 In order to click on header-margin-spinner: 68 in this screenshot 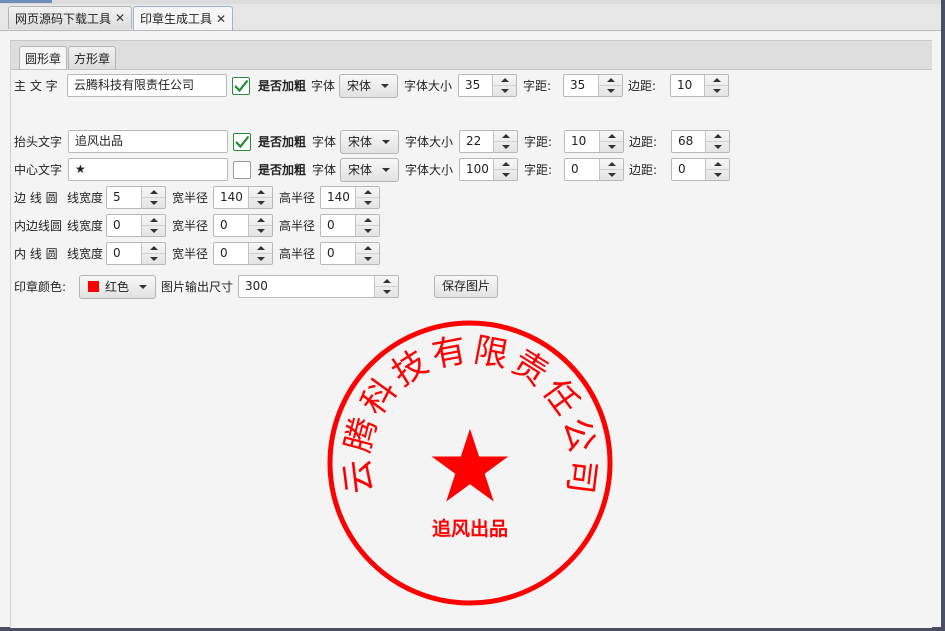, I will do `click(700, 141)`.